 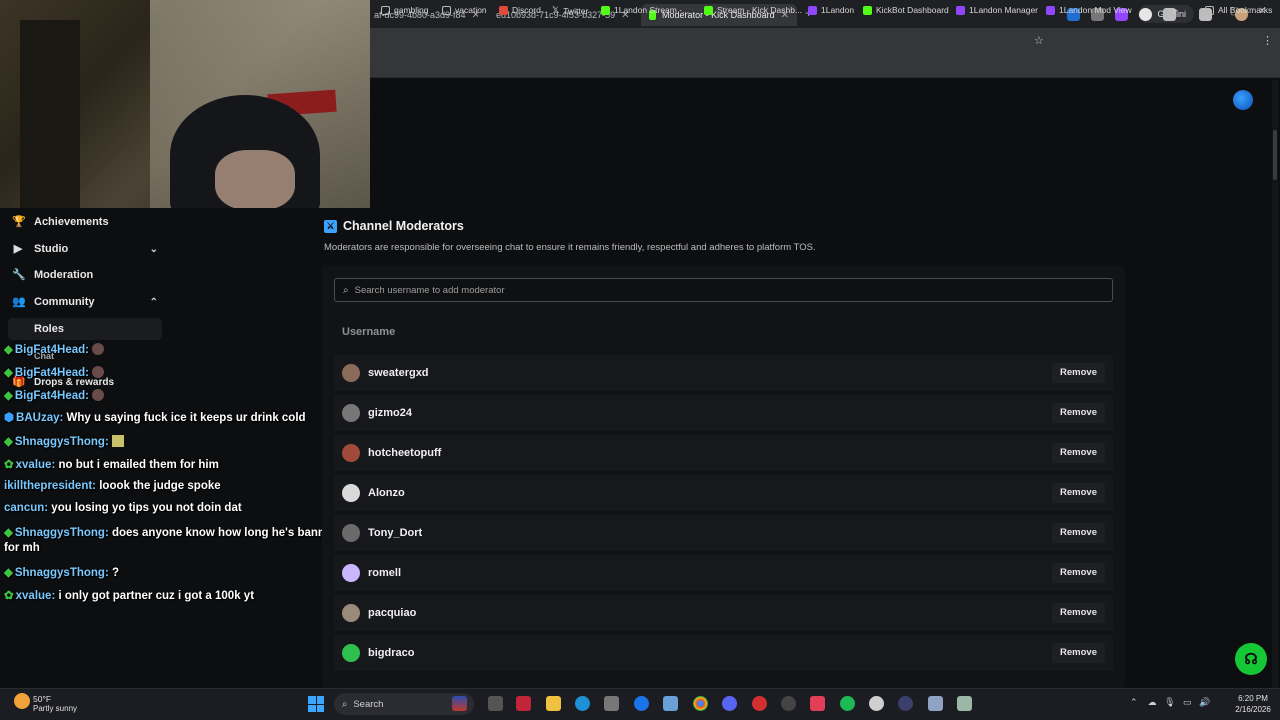 I want to click on menu-icon: ⋮, so click(x=1267, y=40).